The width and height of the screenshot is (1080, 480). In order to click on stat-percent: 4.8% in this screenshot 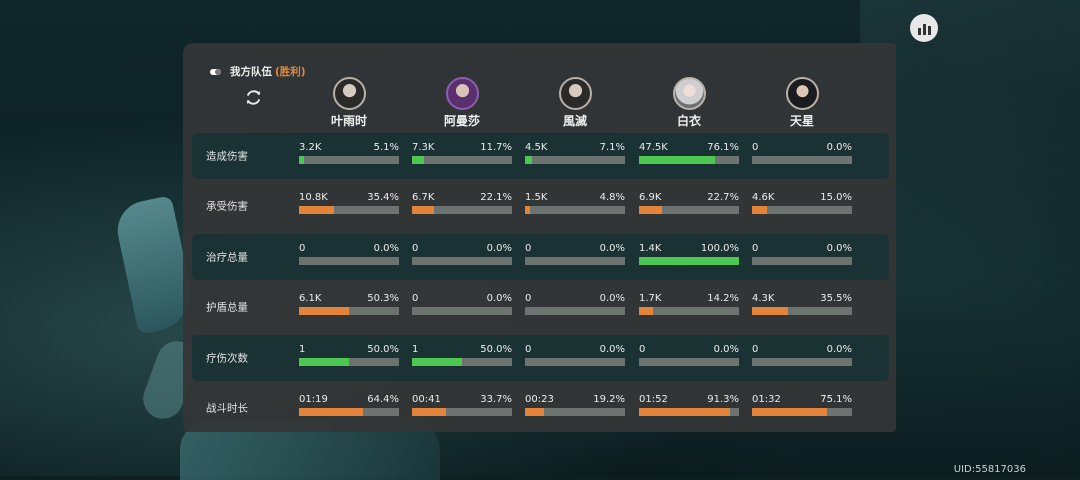, I will do `click(612, 197)`.